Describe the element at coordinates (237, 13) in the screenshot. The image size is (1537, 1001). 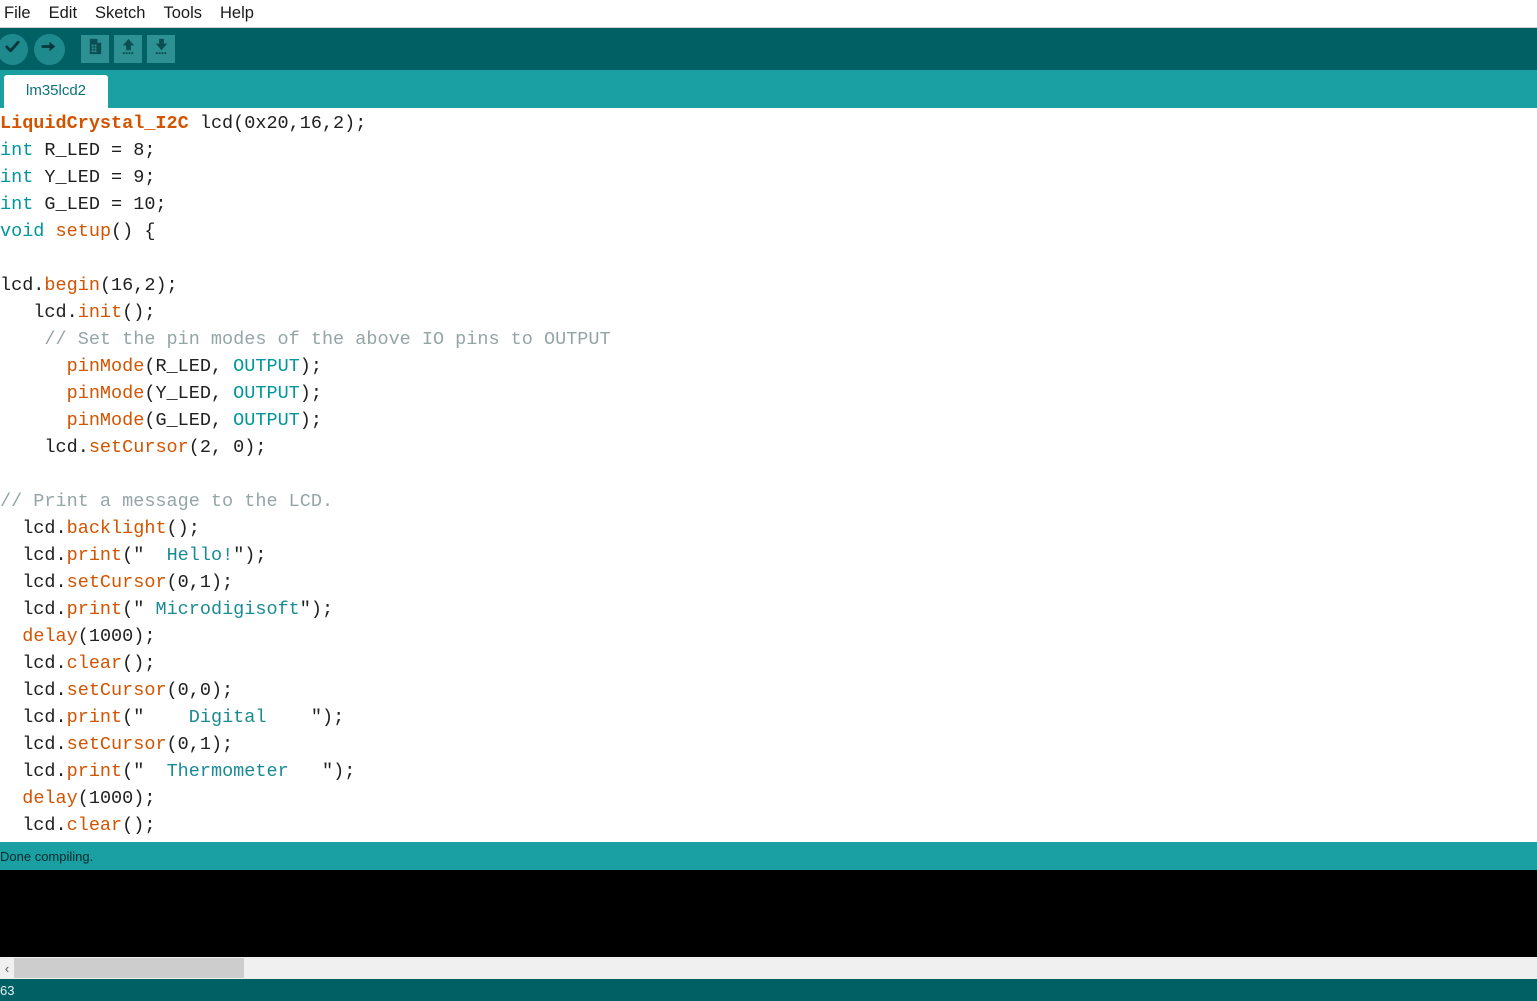
I see `menu-item-help: Help` at that location.